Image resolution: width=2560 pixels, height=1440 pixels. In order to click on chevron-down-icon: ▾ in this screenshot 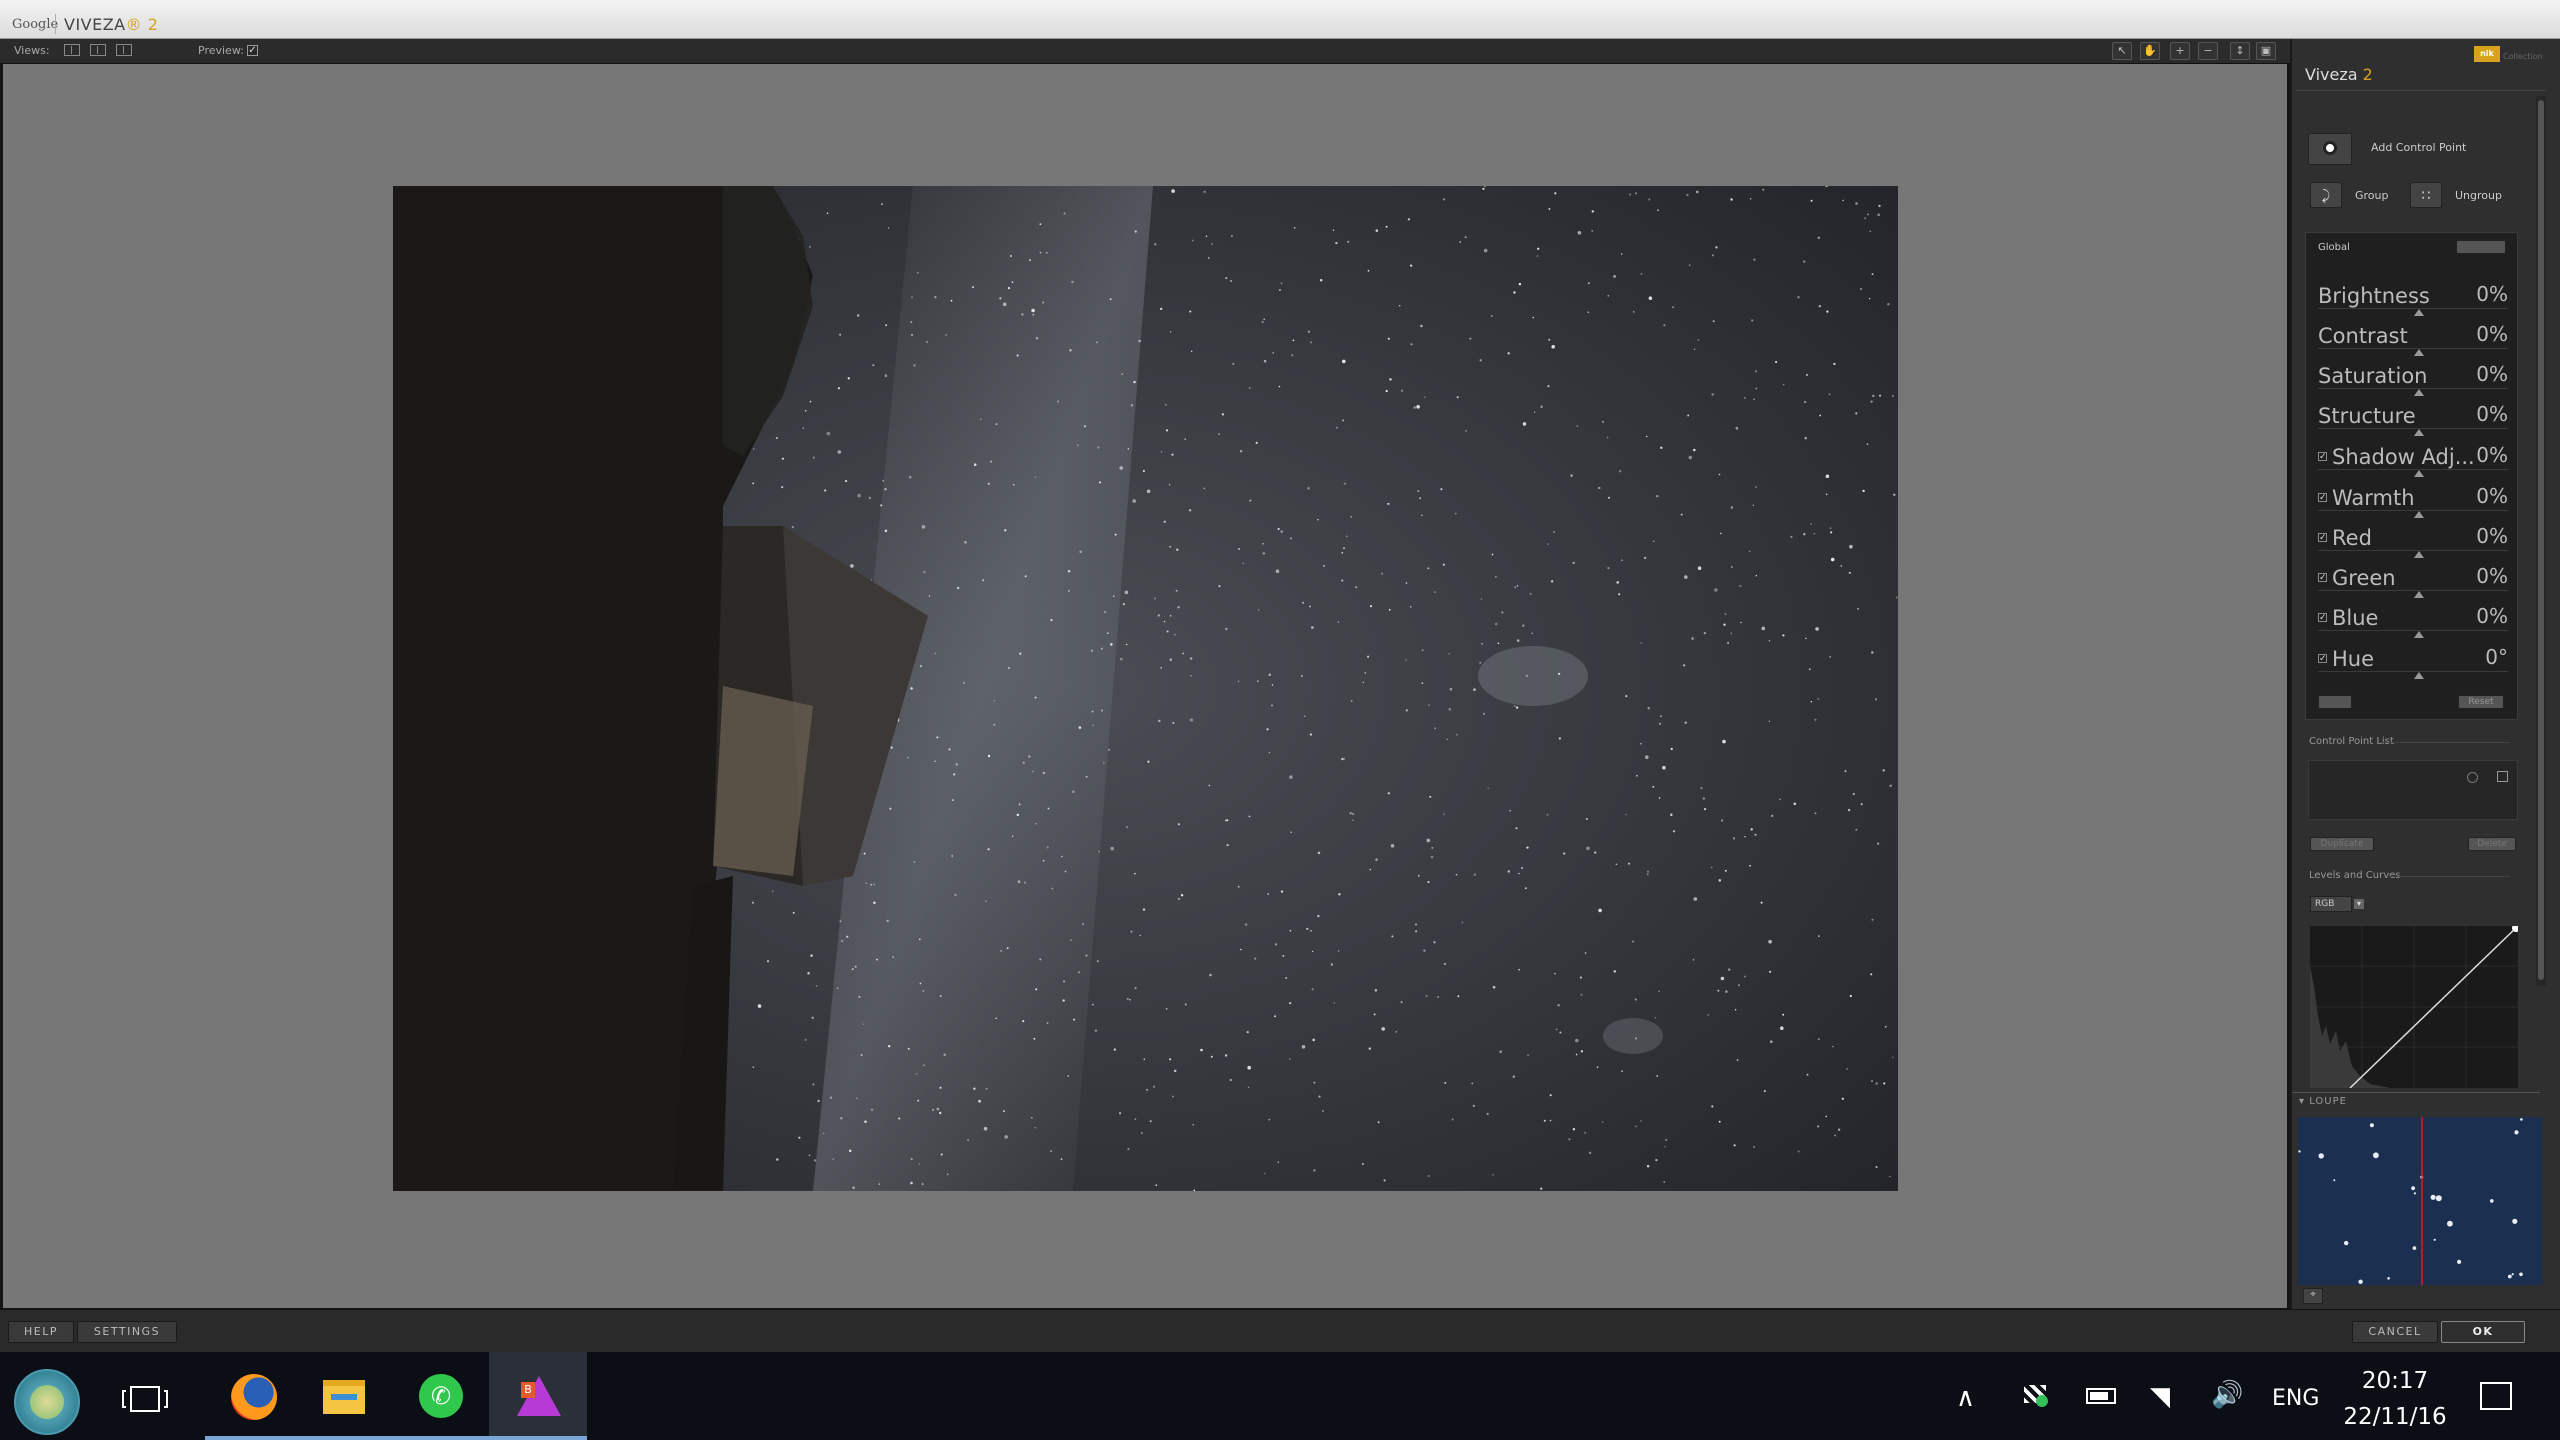, I will do `click(2359, 904)`.